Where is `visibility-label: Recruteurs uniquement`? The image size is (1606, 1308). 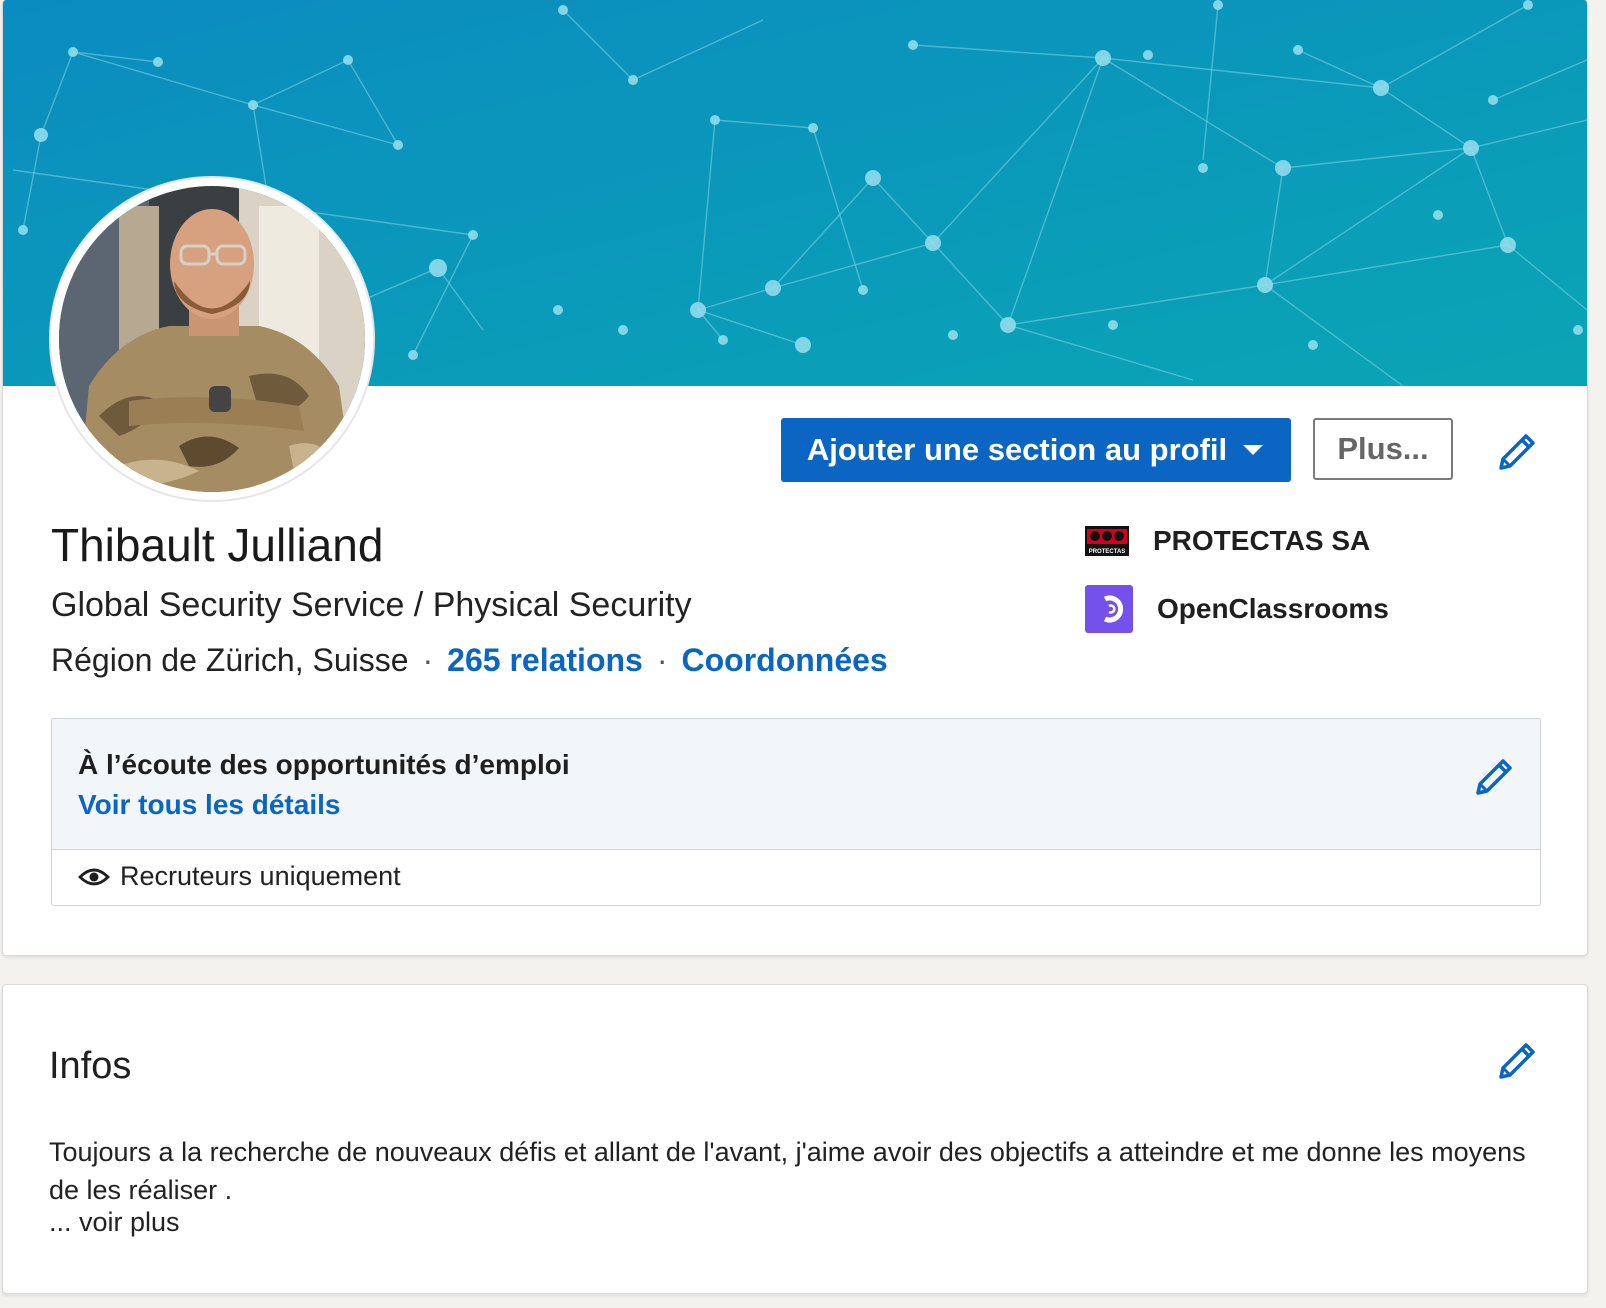
visibility-label: Recruteurs uniquement is located at coordinates (260, 876).